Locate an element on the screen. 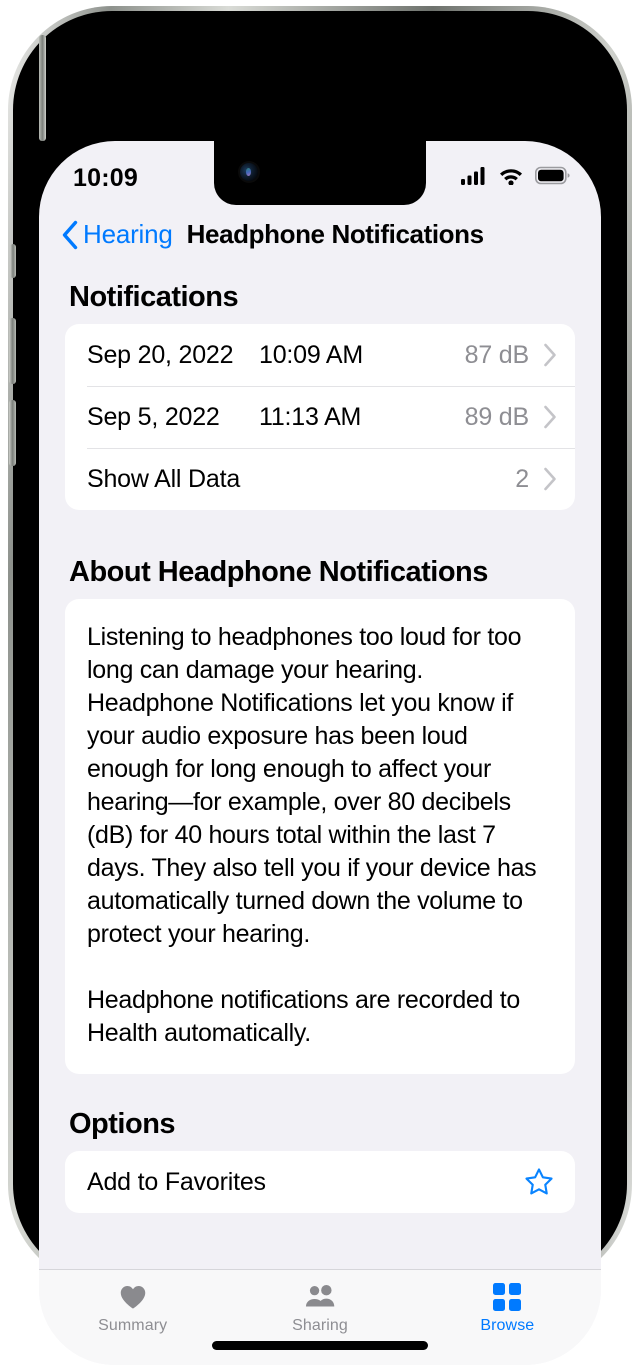  tab-sharing: Sharing is located at coordinates (319, 1308).